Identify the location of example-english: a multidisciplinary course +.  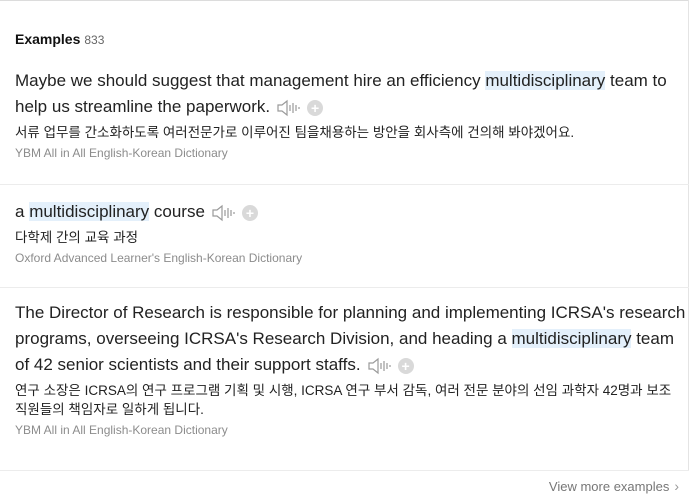
(351, 212).